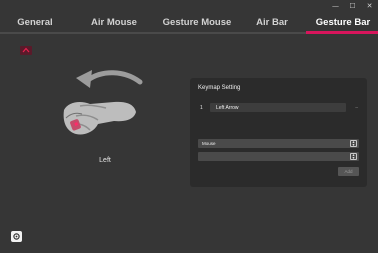 The image size is (378, 253). What do you see at coordinates (209, 143) in the screenshot?
I see `input-type-value: Mouse` at bounding box center [209, 143].